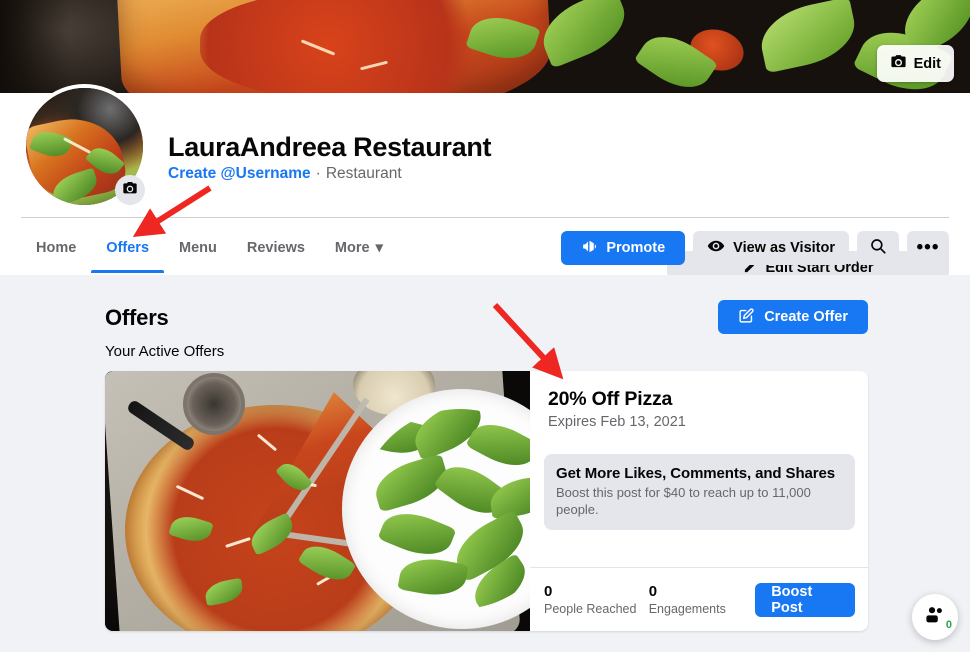 This screenshot has width=970, height=652. What do you see at coordinates (363, 173) in the screenshot?
I see `page-category: Restaurant` at bounding box center [363, 173].